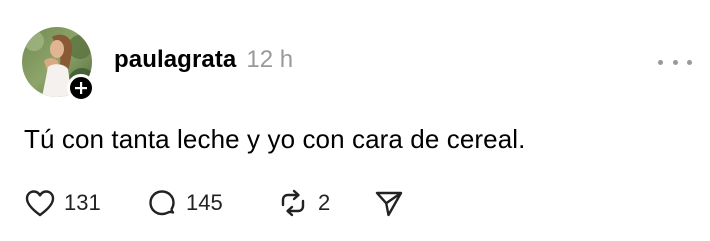 The image size is (710, 241). I want to click on like-count: 131, so click(82, 202).